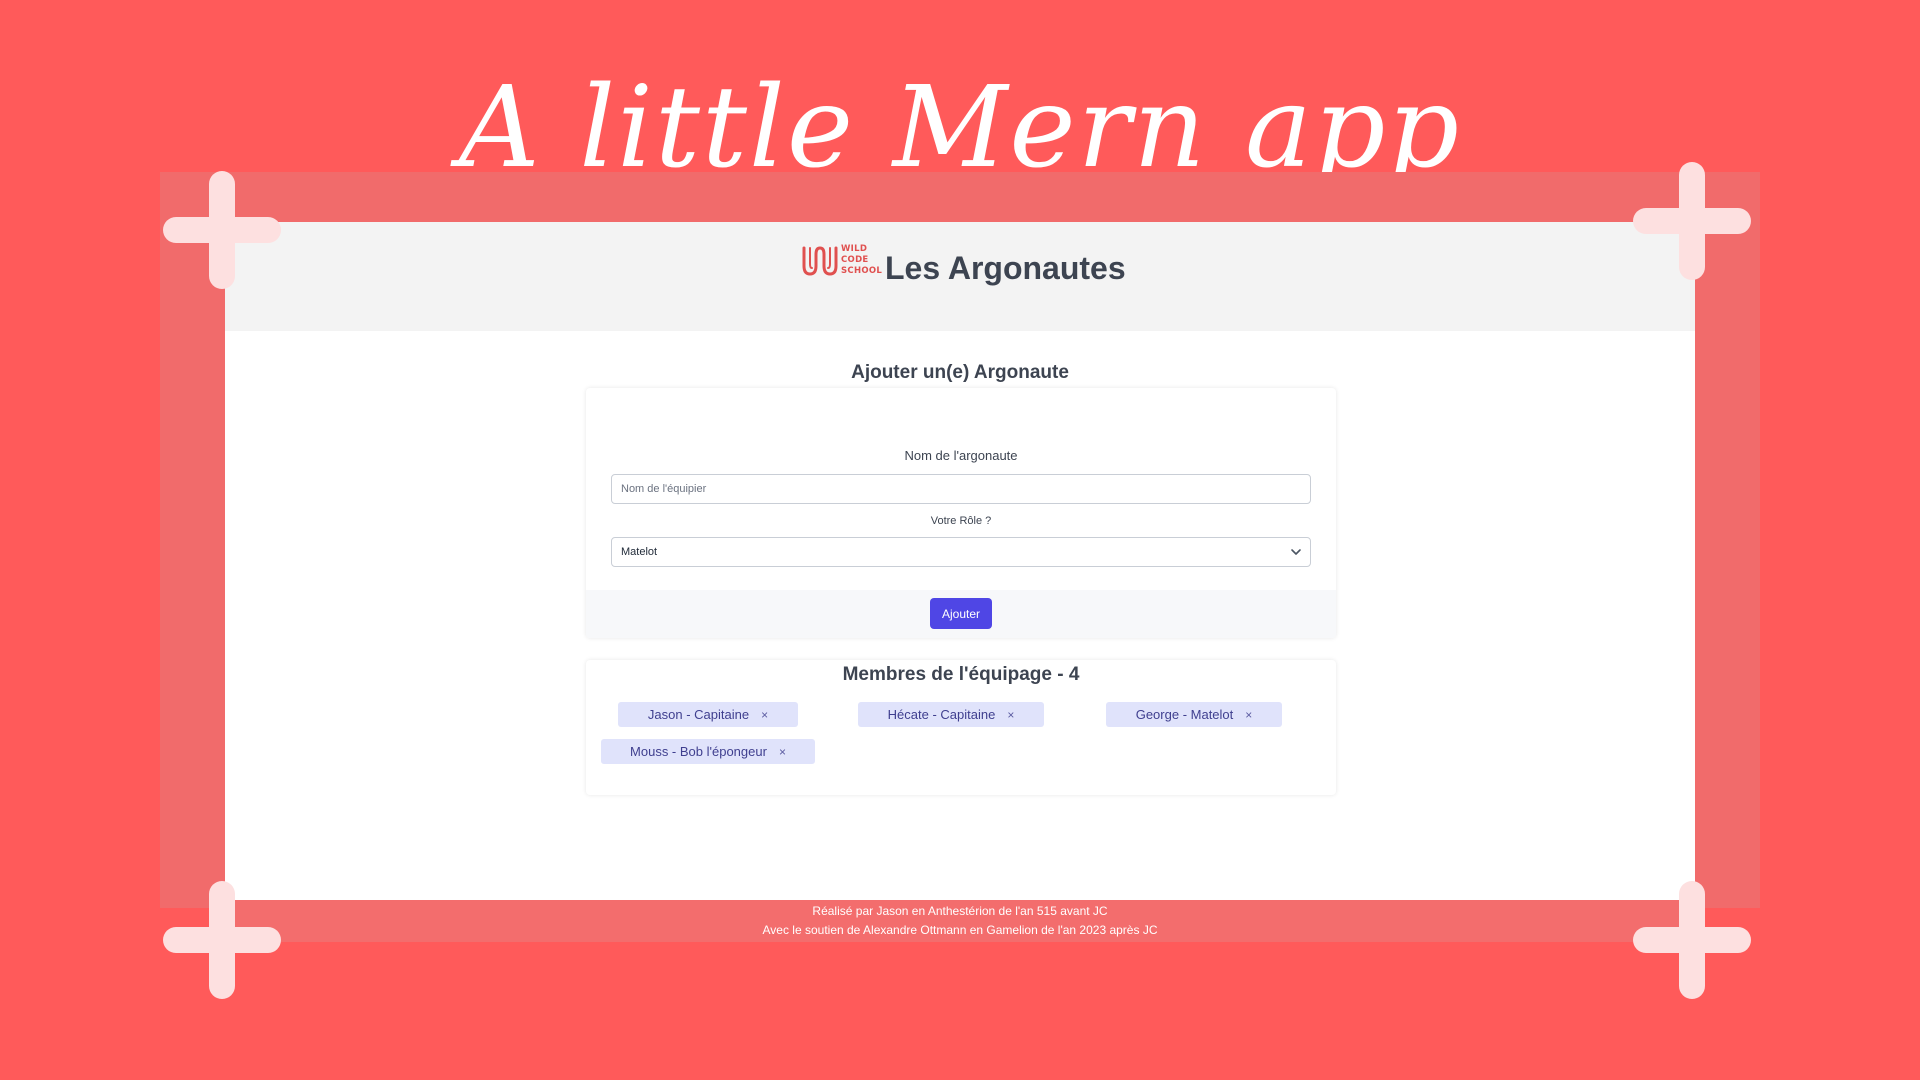 This screenshot has height=1080, width=1920. Describe the element at coordinates (961, 552) in the screenshot. I see `role-select: Matelot` at that location.